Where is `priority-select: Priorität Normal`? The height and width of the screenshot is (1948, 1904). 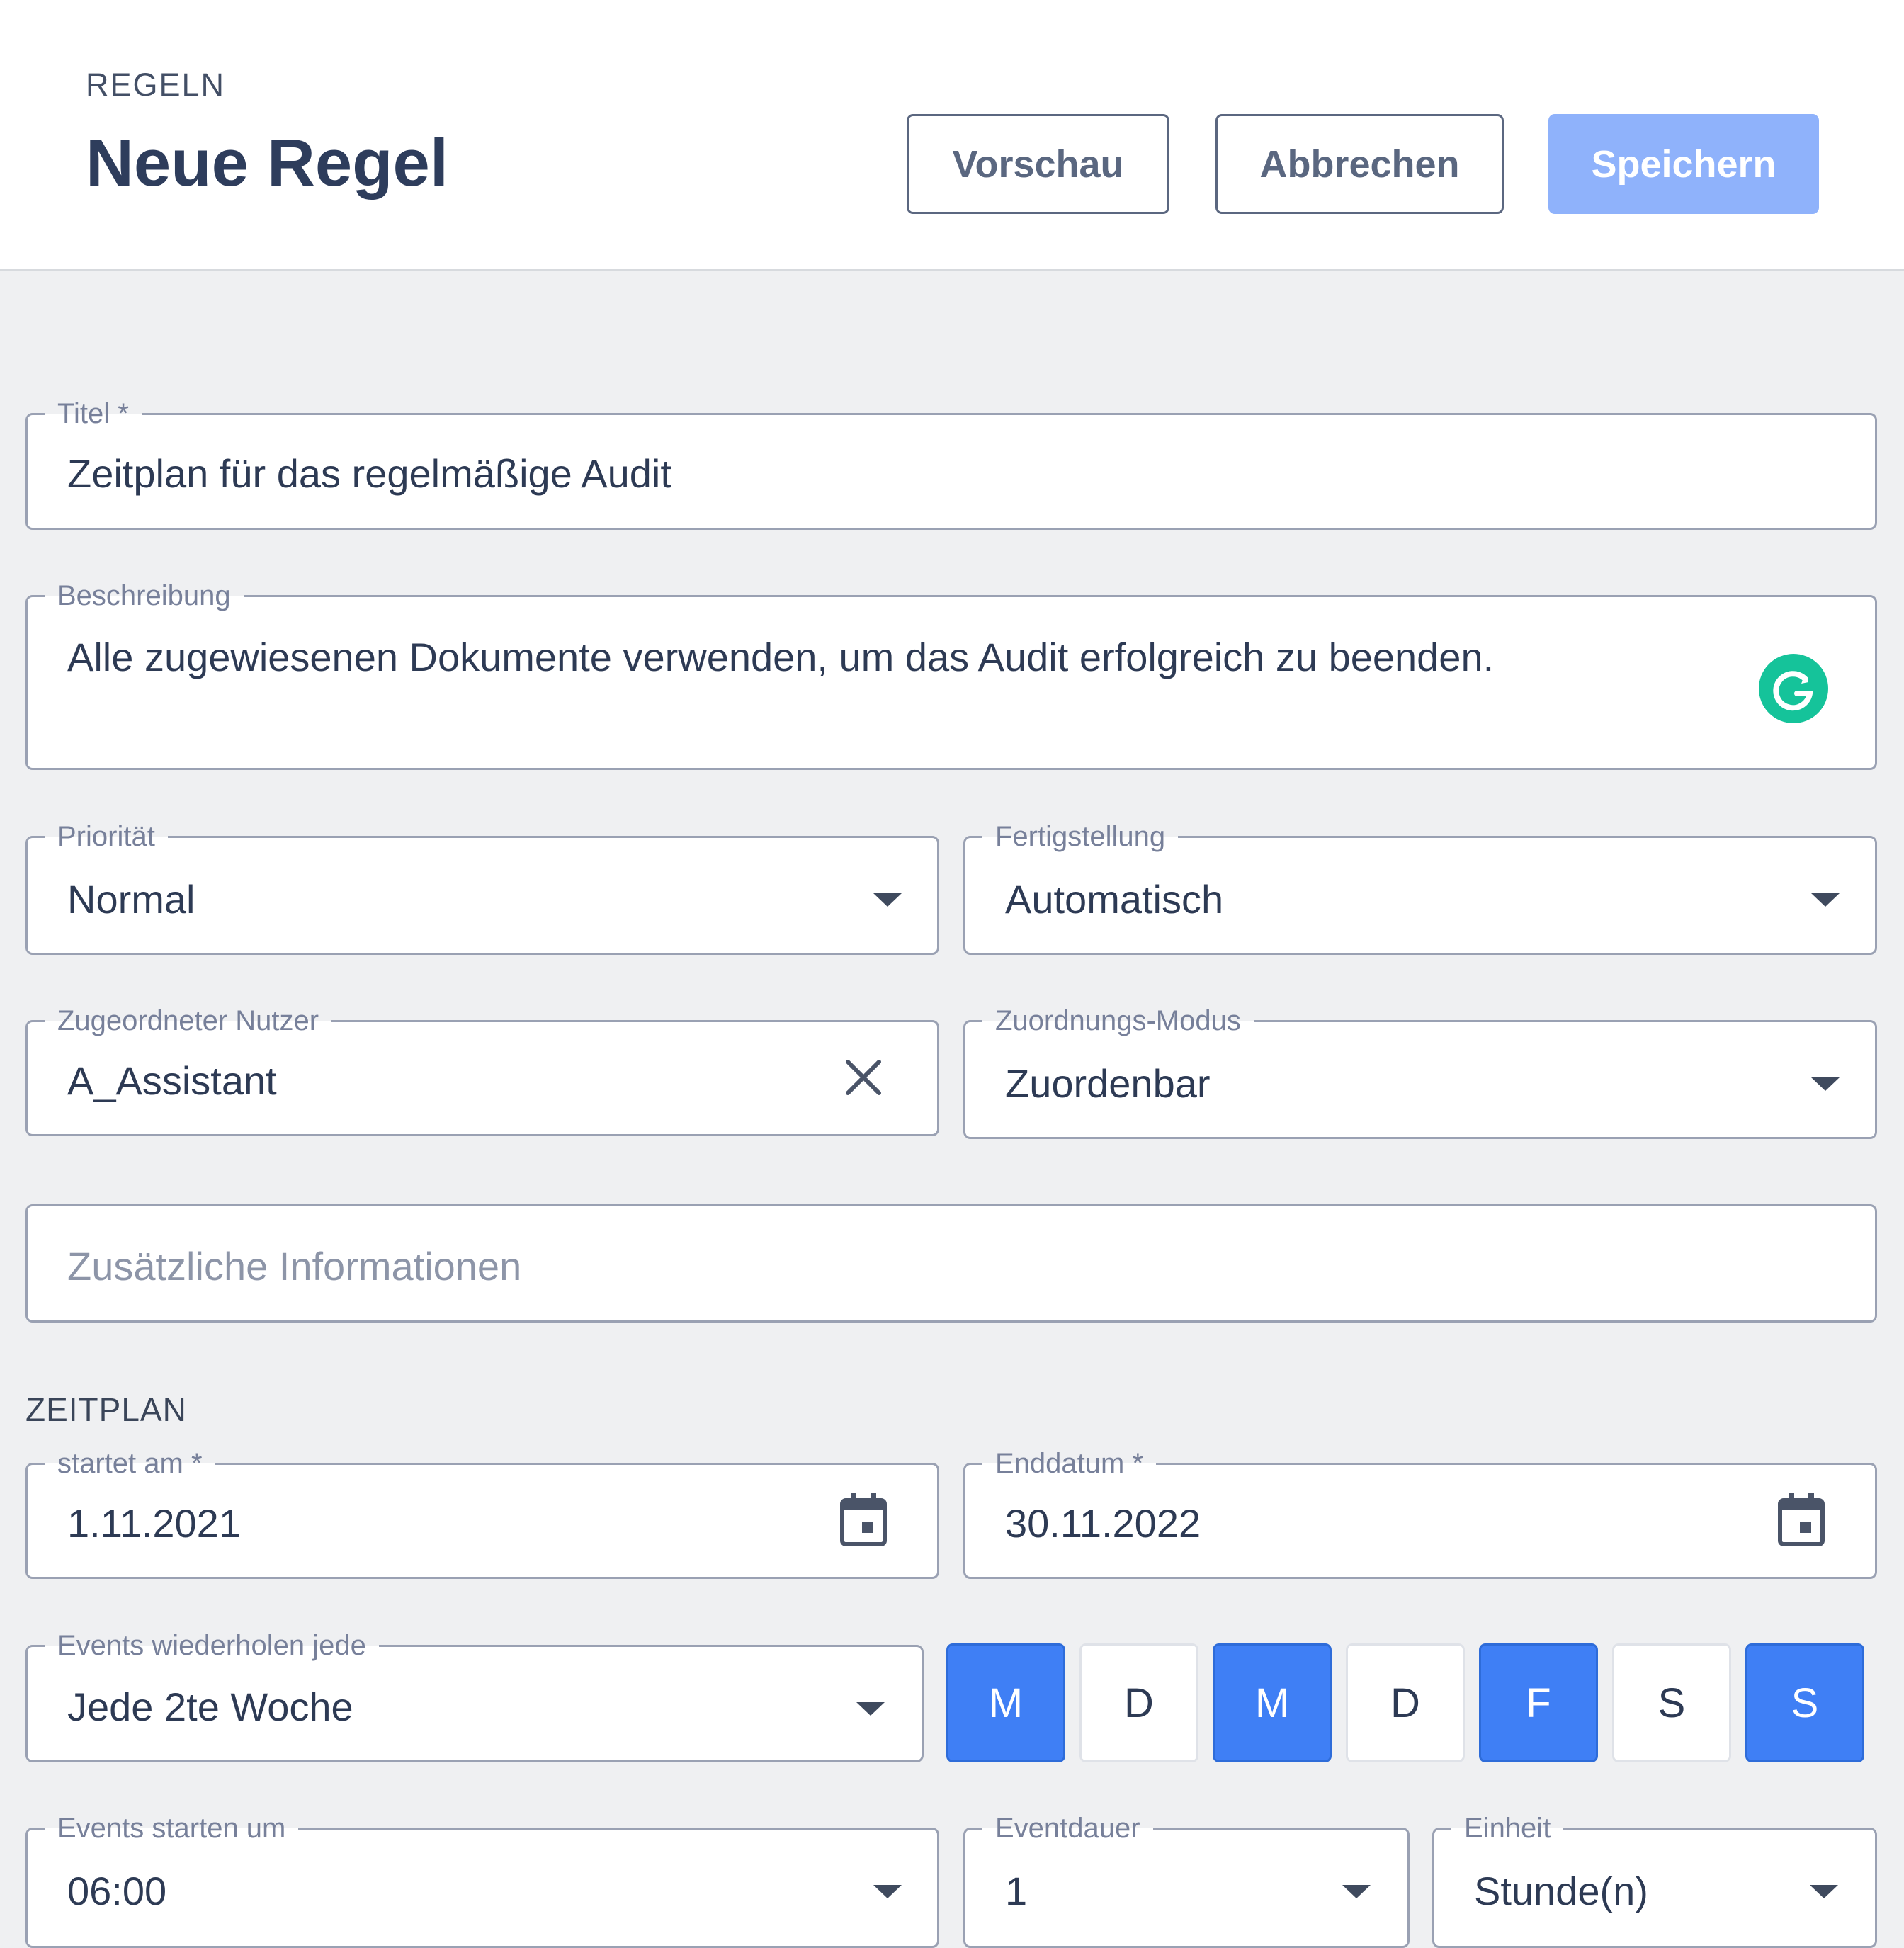
priority-select: Priorität Normal is located at coordinates (483, 888).